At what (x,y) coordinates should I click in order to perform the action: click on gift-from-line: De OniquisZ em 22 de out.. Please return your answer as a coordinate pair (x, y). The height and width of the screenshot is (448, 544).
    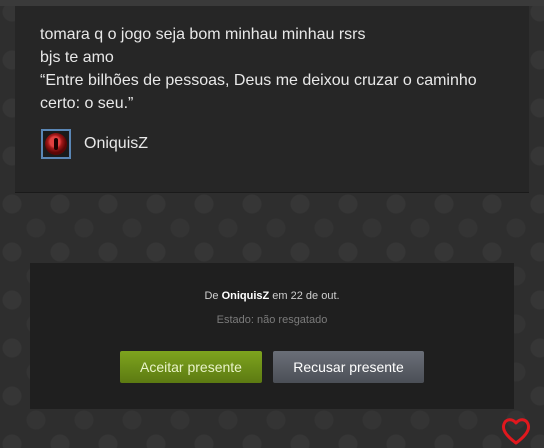
    Looking at the image, I should click on (272, 296).